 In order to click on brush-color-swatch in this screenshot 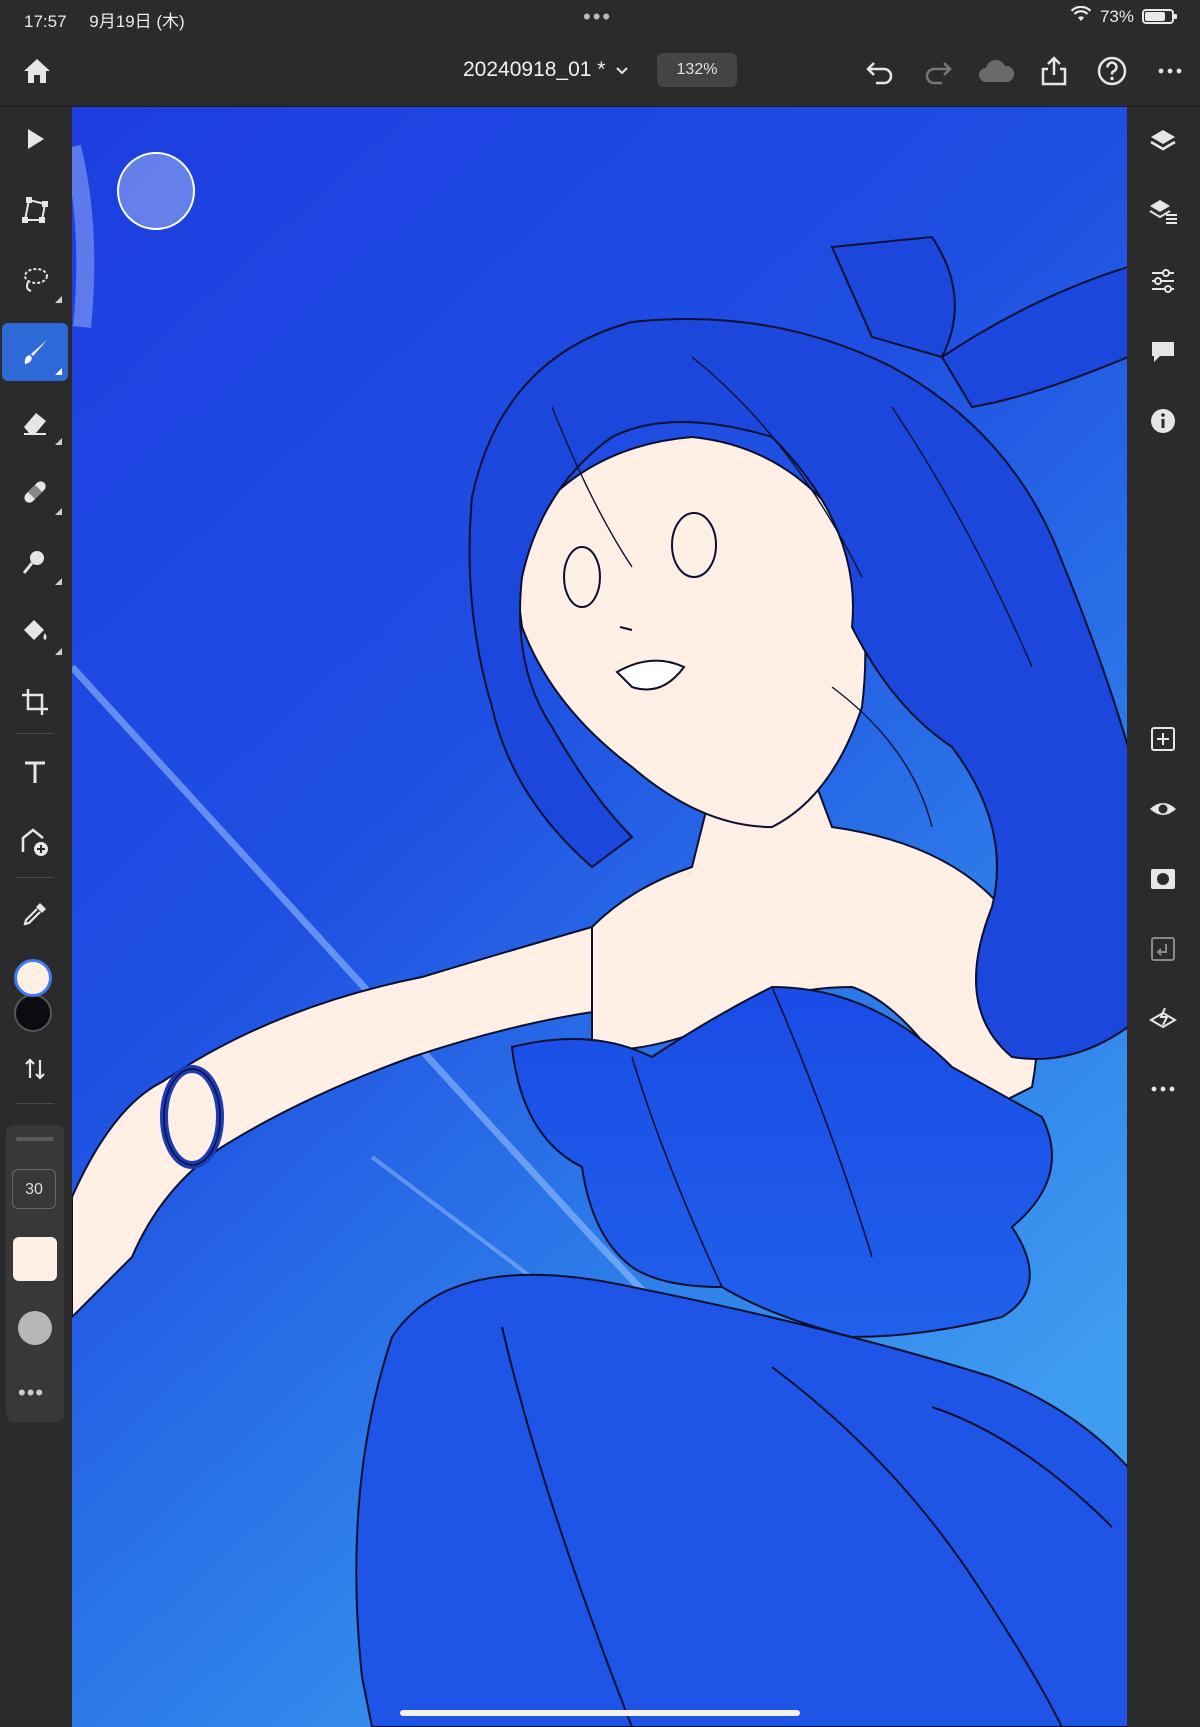, I will do `click(35, 1259)`.